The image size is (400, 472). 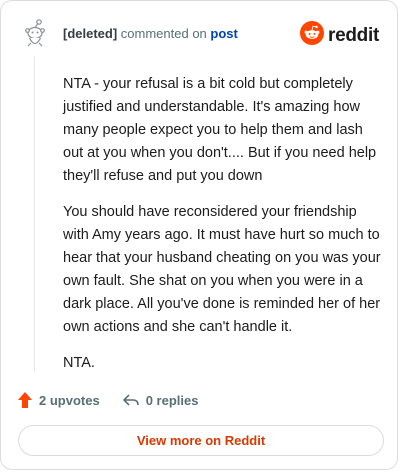 What do you see at coordinates (107, 400) in the screenshot?
I see `comment-actions: 2 upvotes 0 replies` at bounding box center [107, 400].